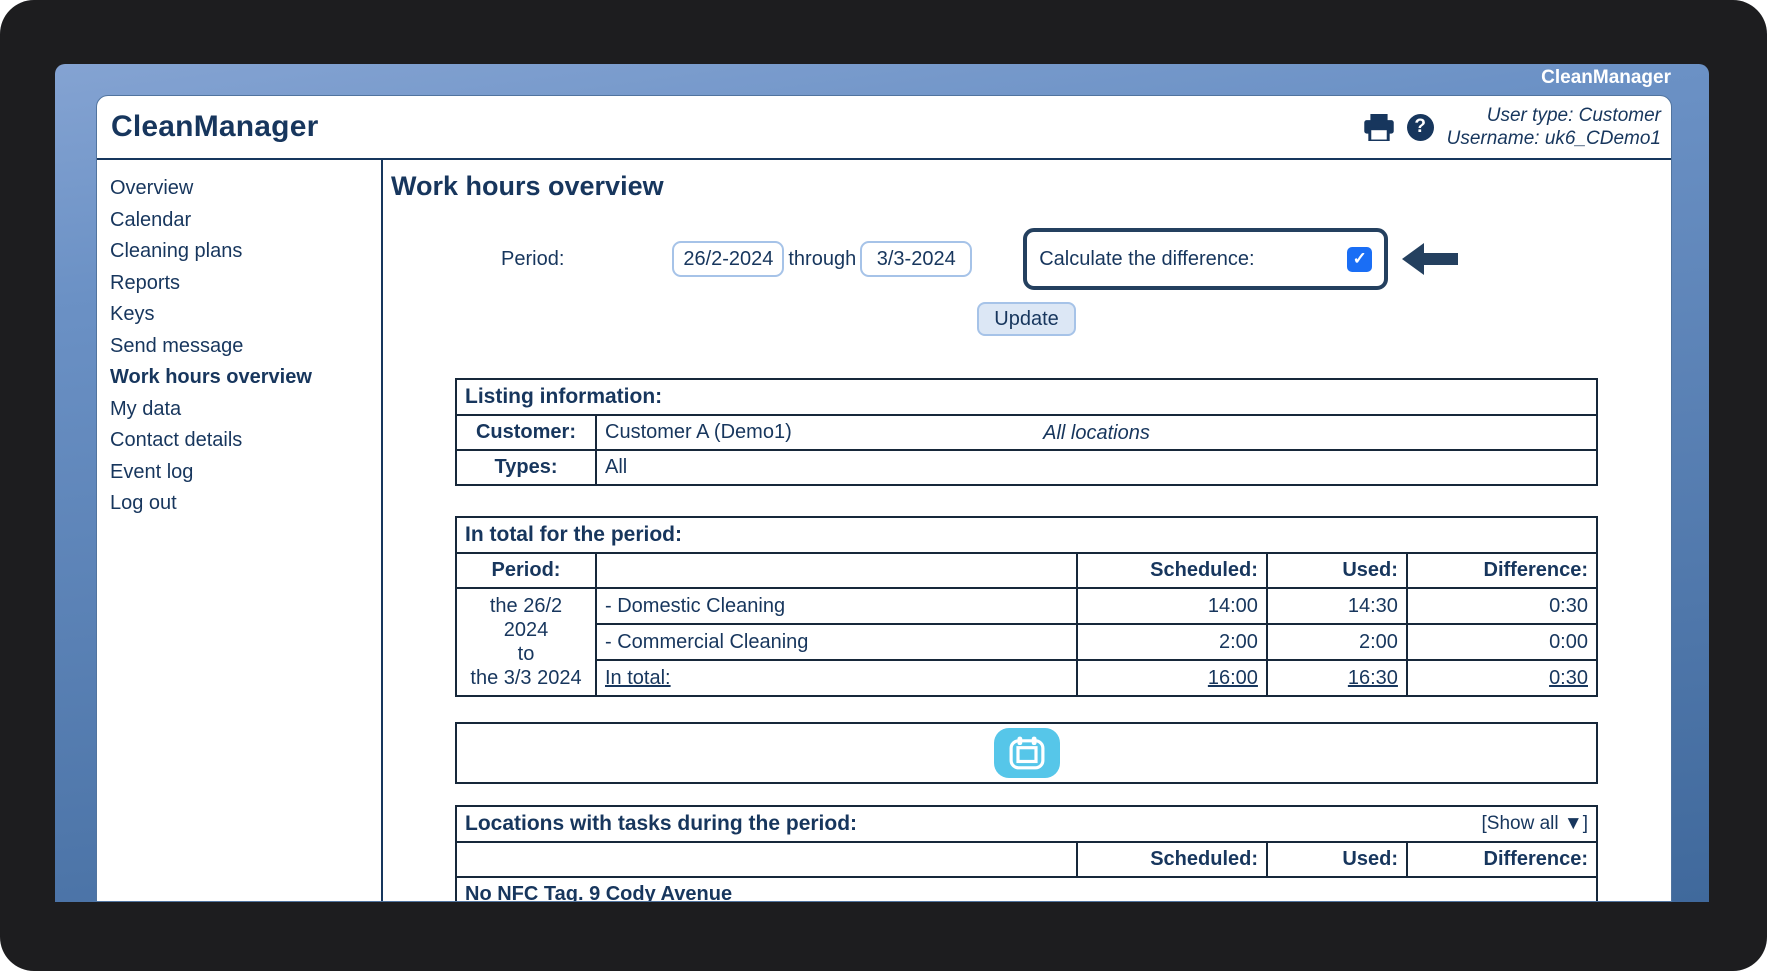 The image size is (1767, 971). I want to click on sidebar-item-contact-details: Contact details, so click(245, 441).